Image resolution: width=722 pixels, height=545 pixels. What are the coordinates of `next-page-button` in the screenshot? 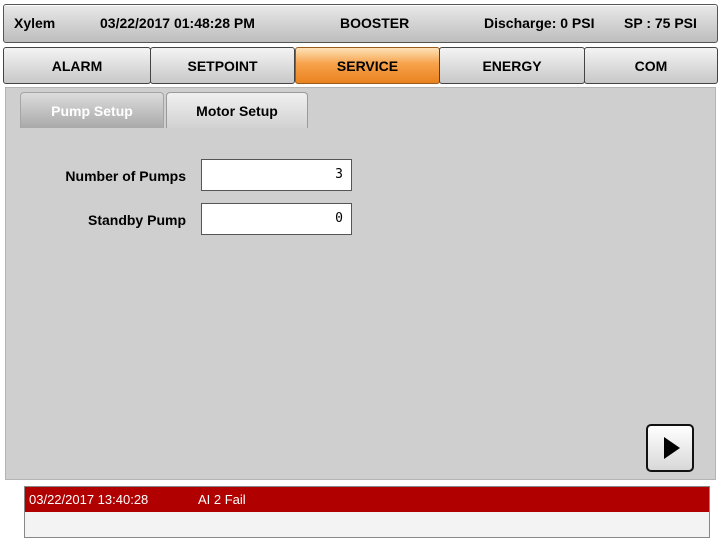 It's located at (670, 448).